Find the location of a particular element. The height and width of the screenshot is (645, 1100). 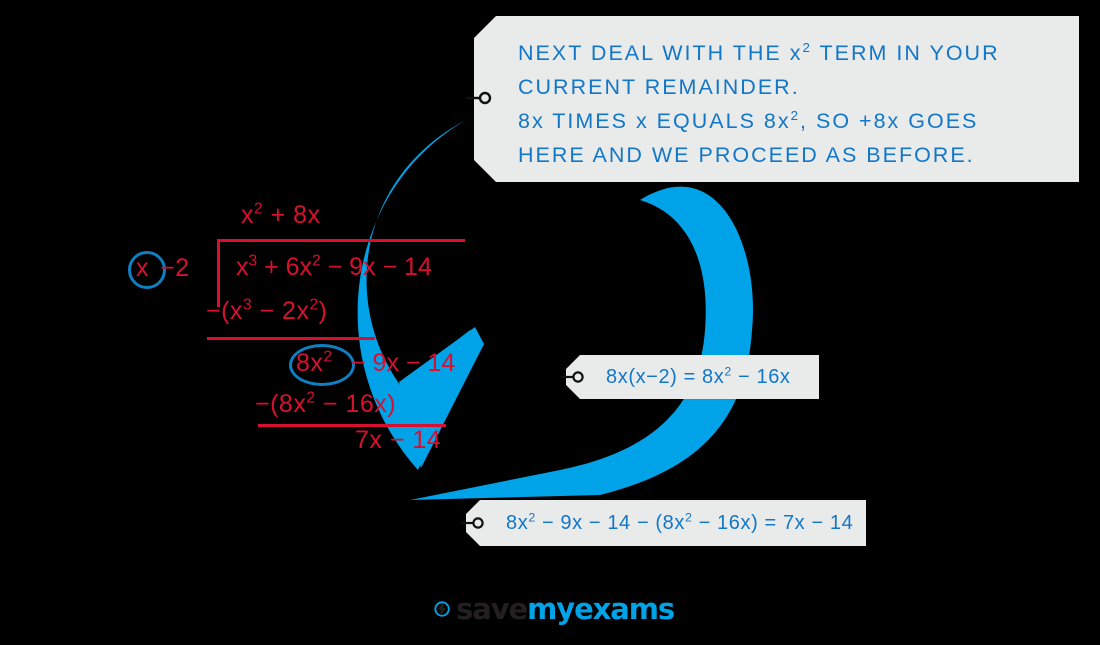

callout-main-line-4: HERE AND WE PROCEED AS BEFORE. is located at coordinates (746, 155).